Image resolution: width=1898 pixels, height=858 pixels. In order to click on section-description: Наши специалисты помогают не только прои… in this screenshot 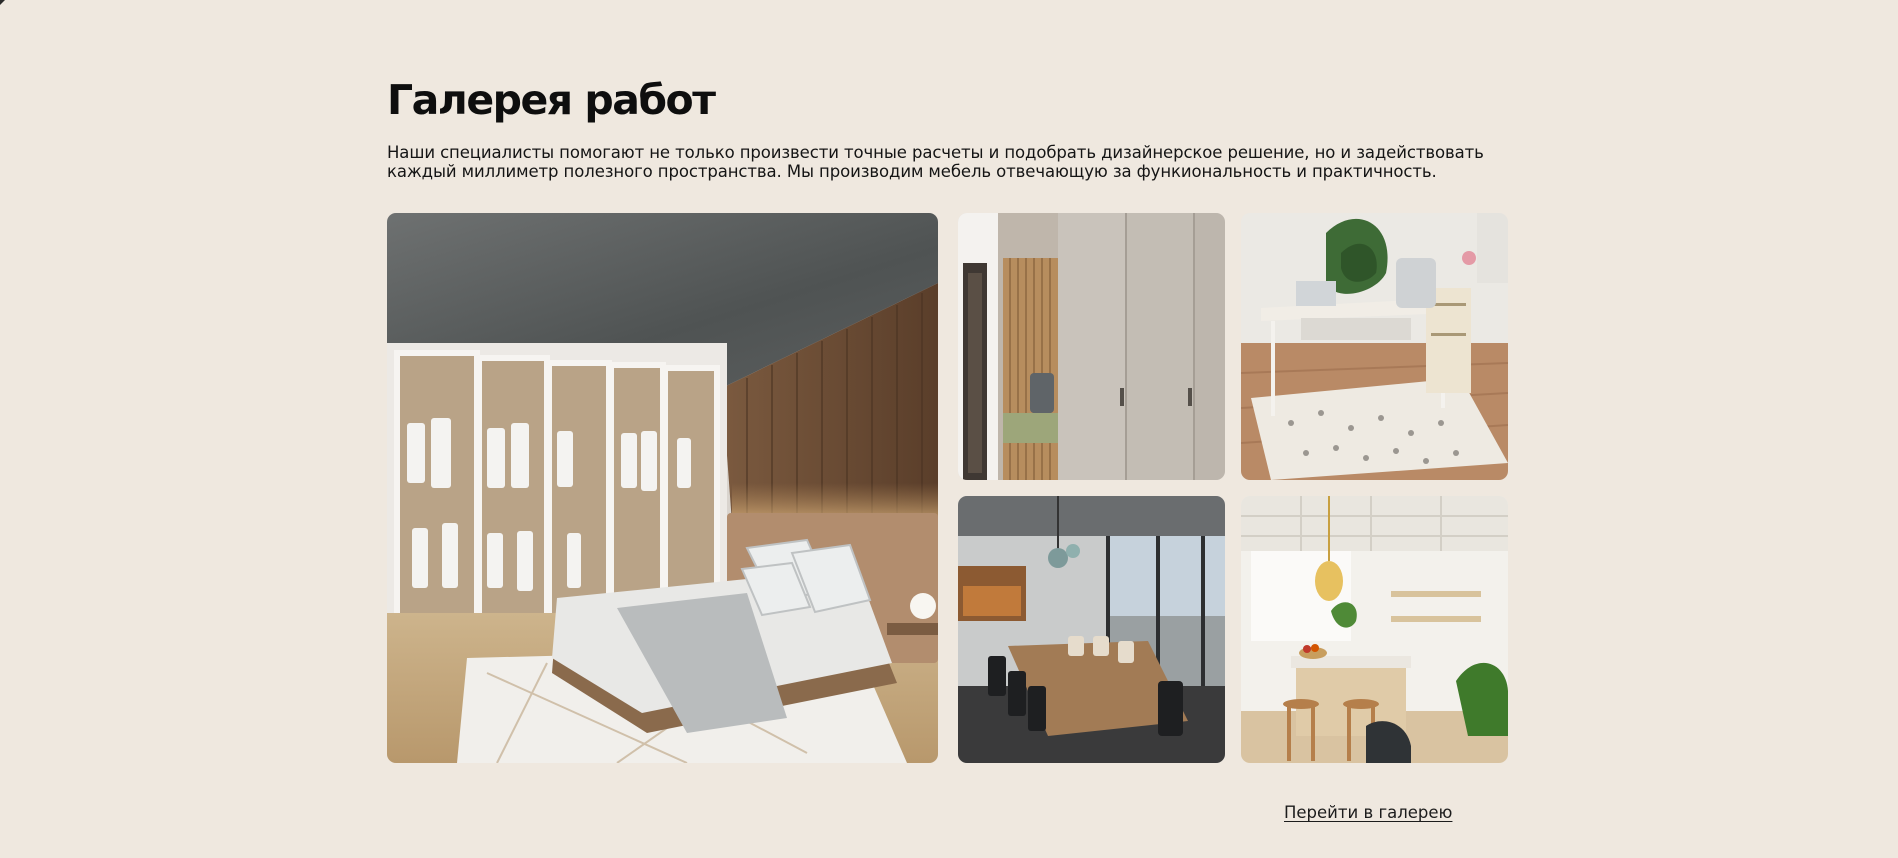, I will do `click(935, 162)`.